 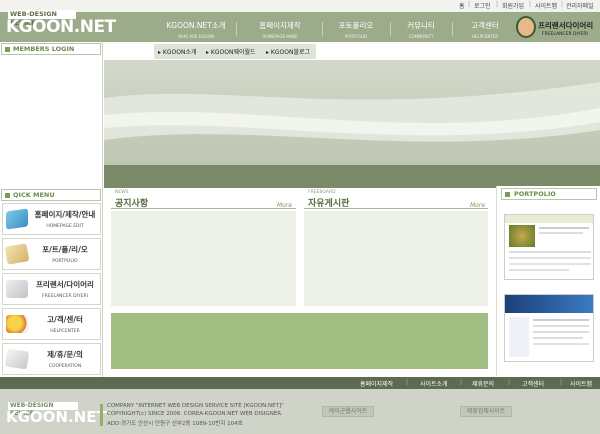 I want to click on notice-underline, so click(x=203, y=208).